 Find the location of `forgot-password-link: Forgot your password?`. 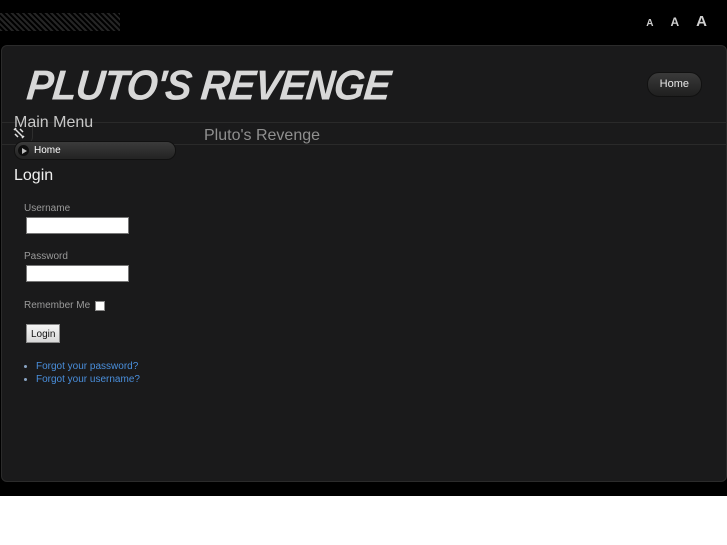

forgot-password-link: Forgot your password? is located at coordinates (106, 366).